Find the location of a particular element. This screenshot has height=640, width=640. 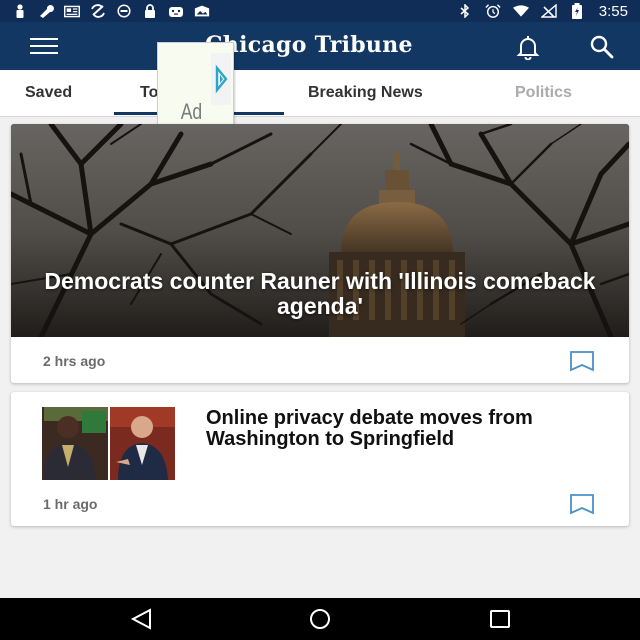

app-bar: Chicago Tribune is located at coordinates (320, 46).